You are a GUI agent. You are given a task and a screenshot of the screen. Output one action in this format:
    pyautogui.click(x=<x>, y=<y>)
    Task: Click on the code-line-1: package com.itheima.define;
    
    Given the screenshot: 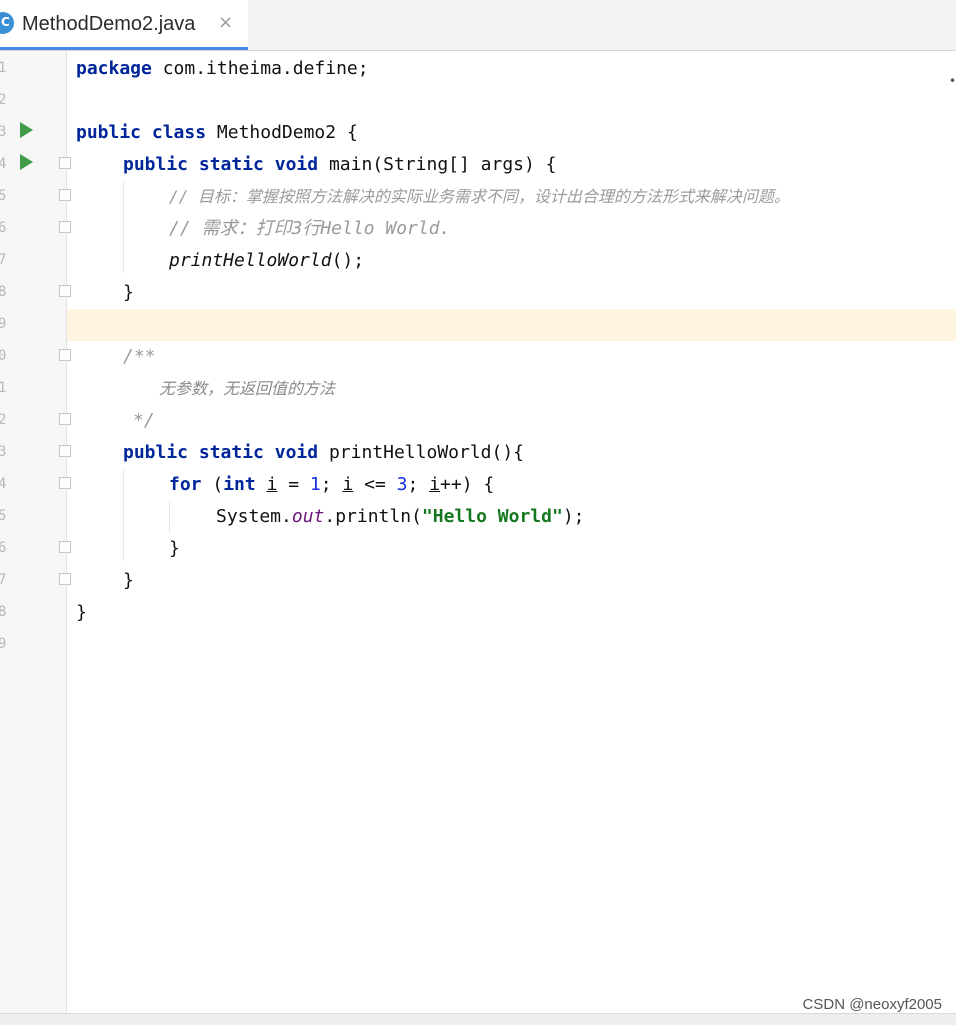 What is the action you would take?
    pyautogui.click(x=222, y=68)
    